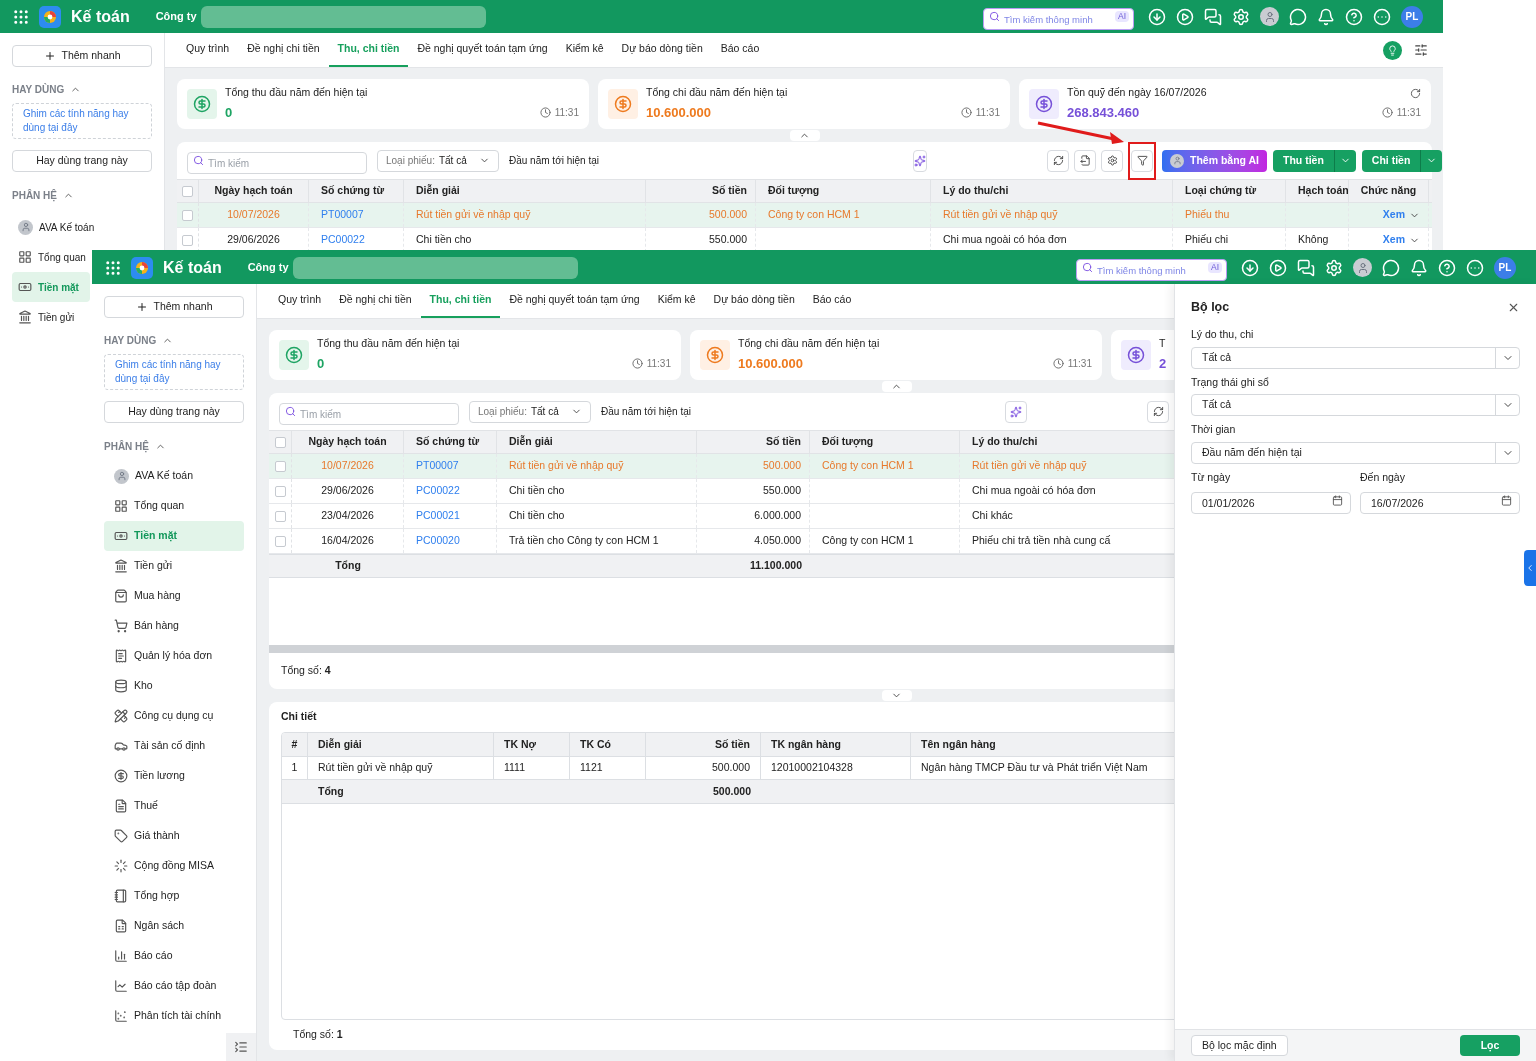 Image resolution: width=1536 pixels, height=1061 pixels. Describe the element at coordinates (300, 301) in the screenshot. I see `tab: Quy trình` at that location.